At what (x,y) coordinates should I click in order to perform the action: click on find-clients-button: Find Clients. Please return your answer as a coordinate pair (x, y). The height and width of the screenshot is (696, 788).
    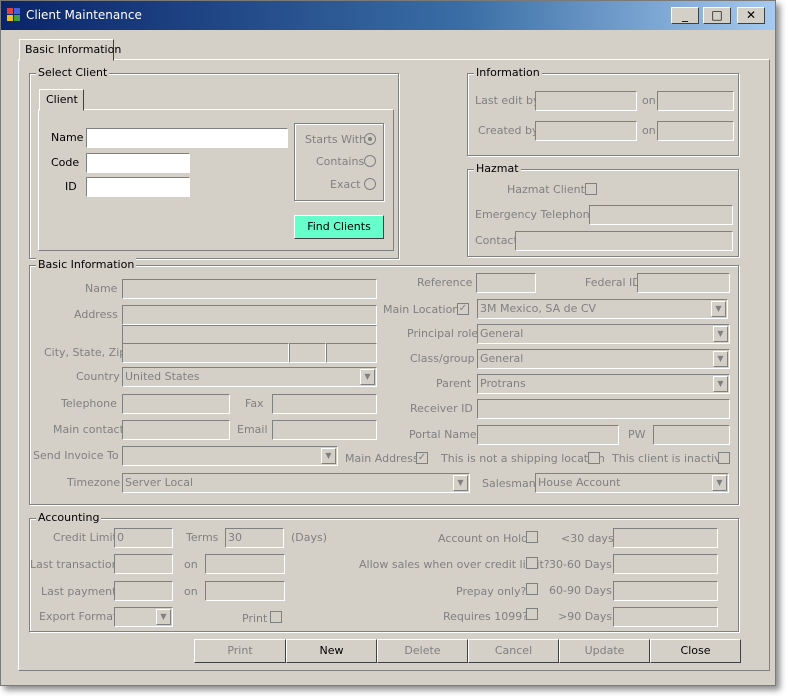
    Looking at the image, I should click on (339, 227).